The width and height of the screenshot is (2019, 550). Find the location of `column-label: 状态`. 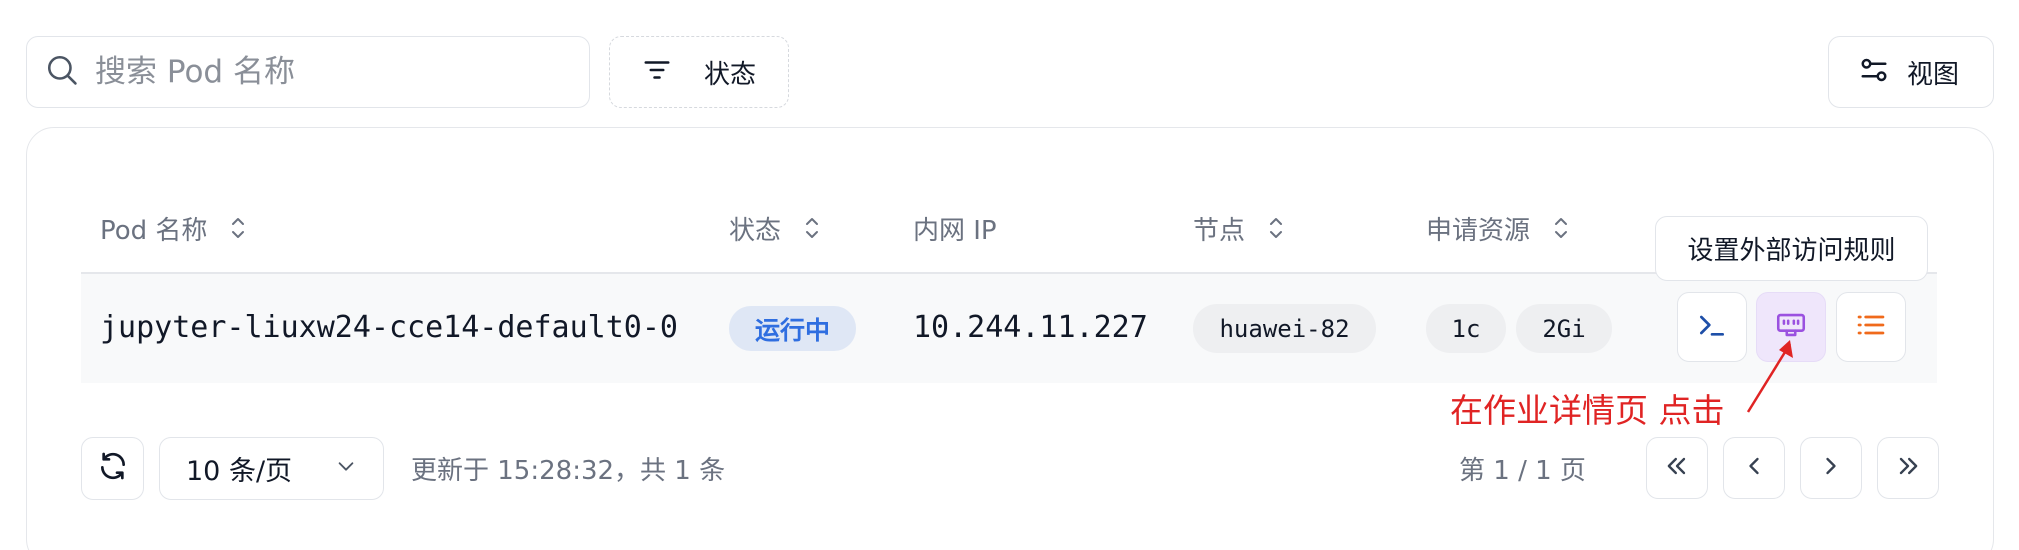

column-label: 状态 is located at coordinates (755, 230).